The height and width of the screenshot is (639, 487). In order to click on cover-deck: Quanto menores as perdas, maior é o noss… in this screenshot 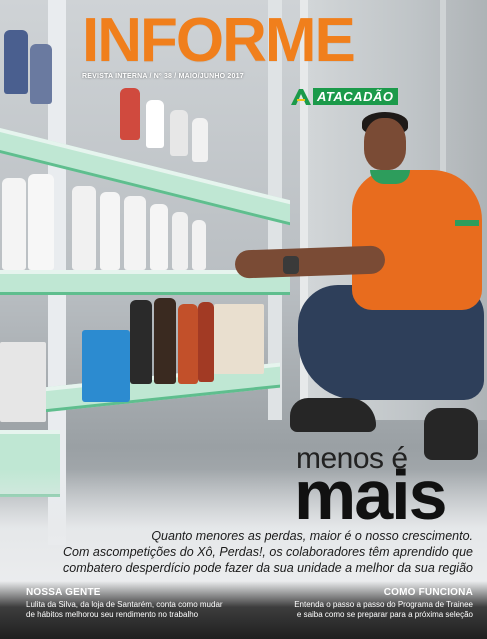, I will do `click(238, 552)`.